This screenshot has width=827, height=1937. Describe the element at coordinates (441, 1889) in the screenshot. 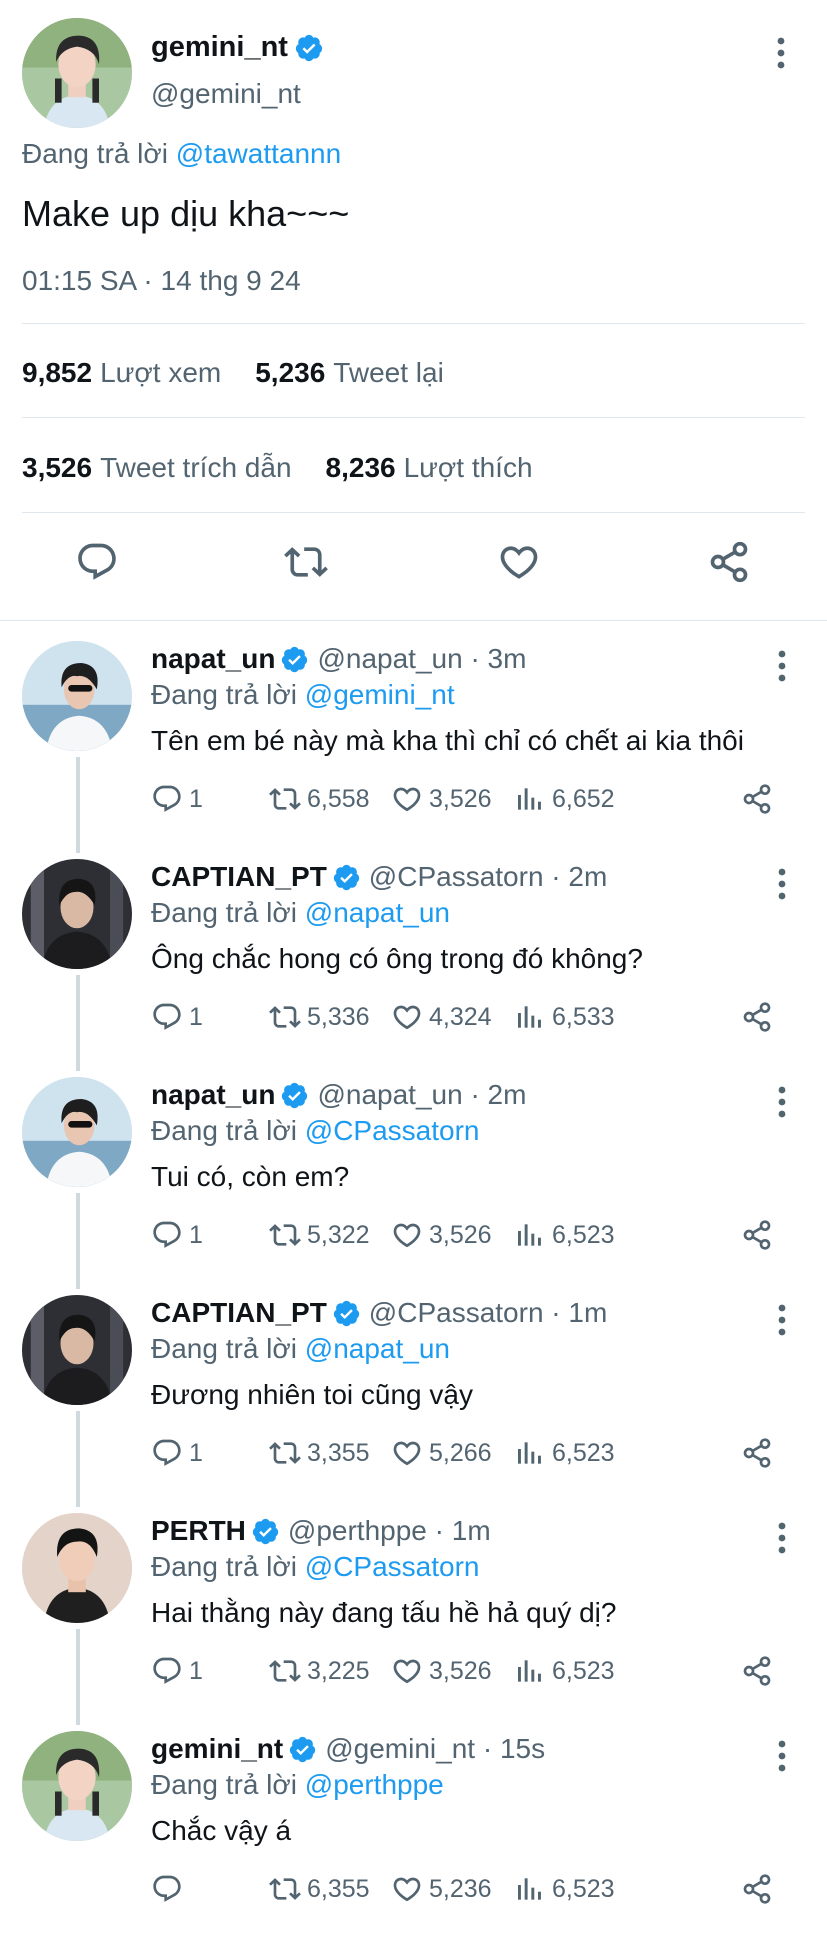

I see `like-button: 5,236` at that location.